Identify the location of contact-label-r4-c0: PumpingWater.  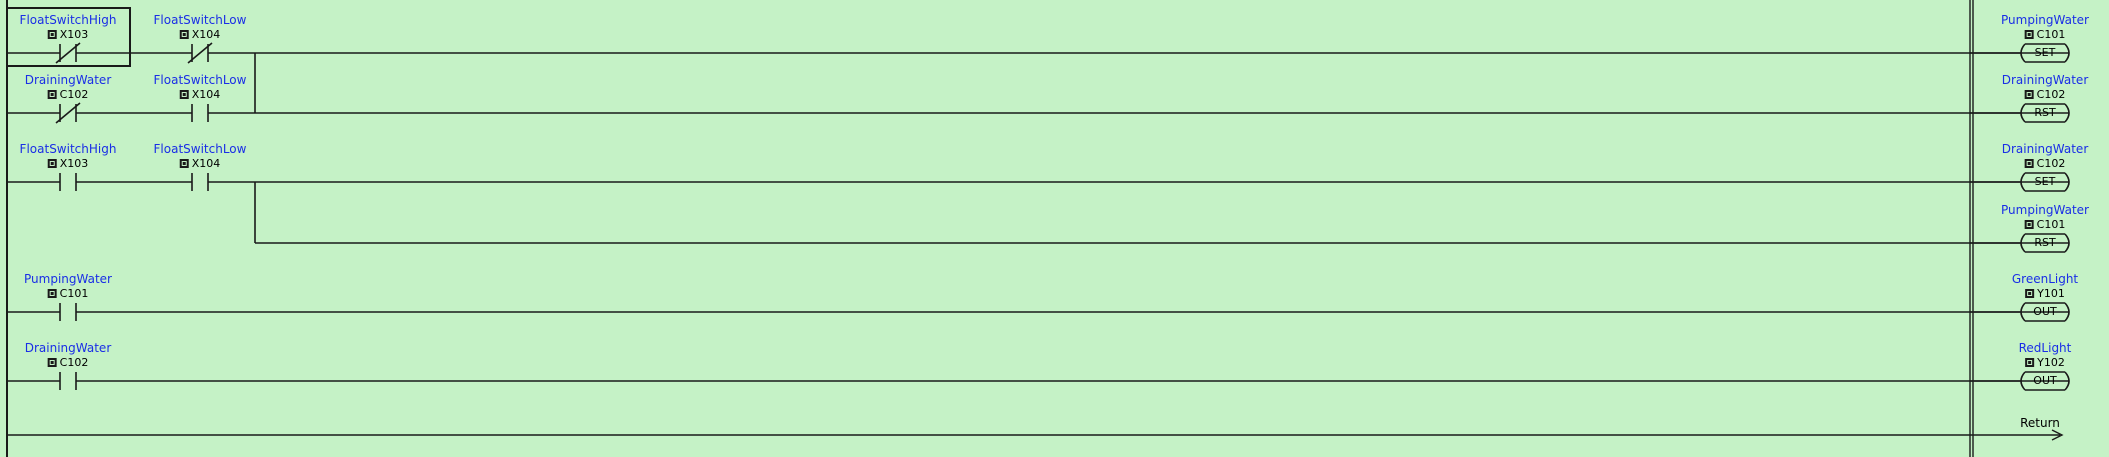
(68, 279).